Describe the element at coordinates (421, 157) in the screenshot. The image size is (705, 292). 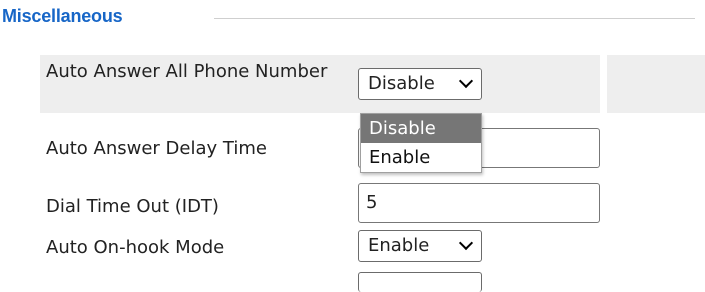
I see `dropdown-option-enable: Enable` at that location.